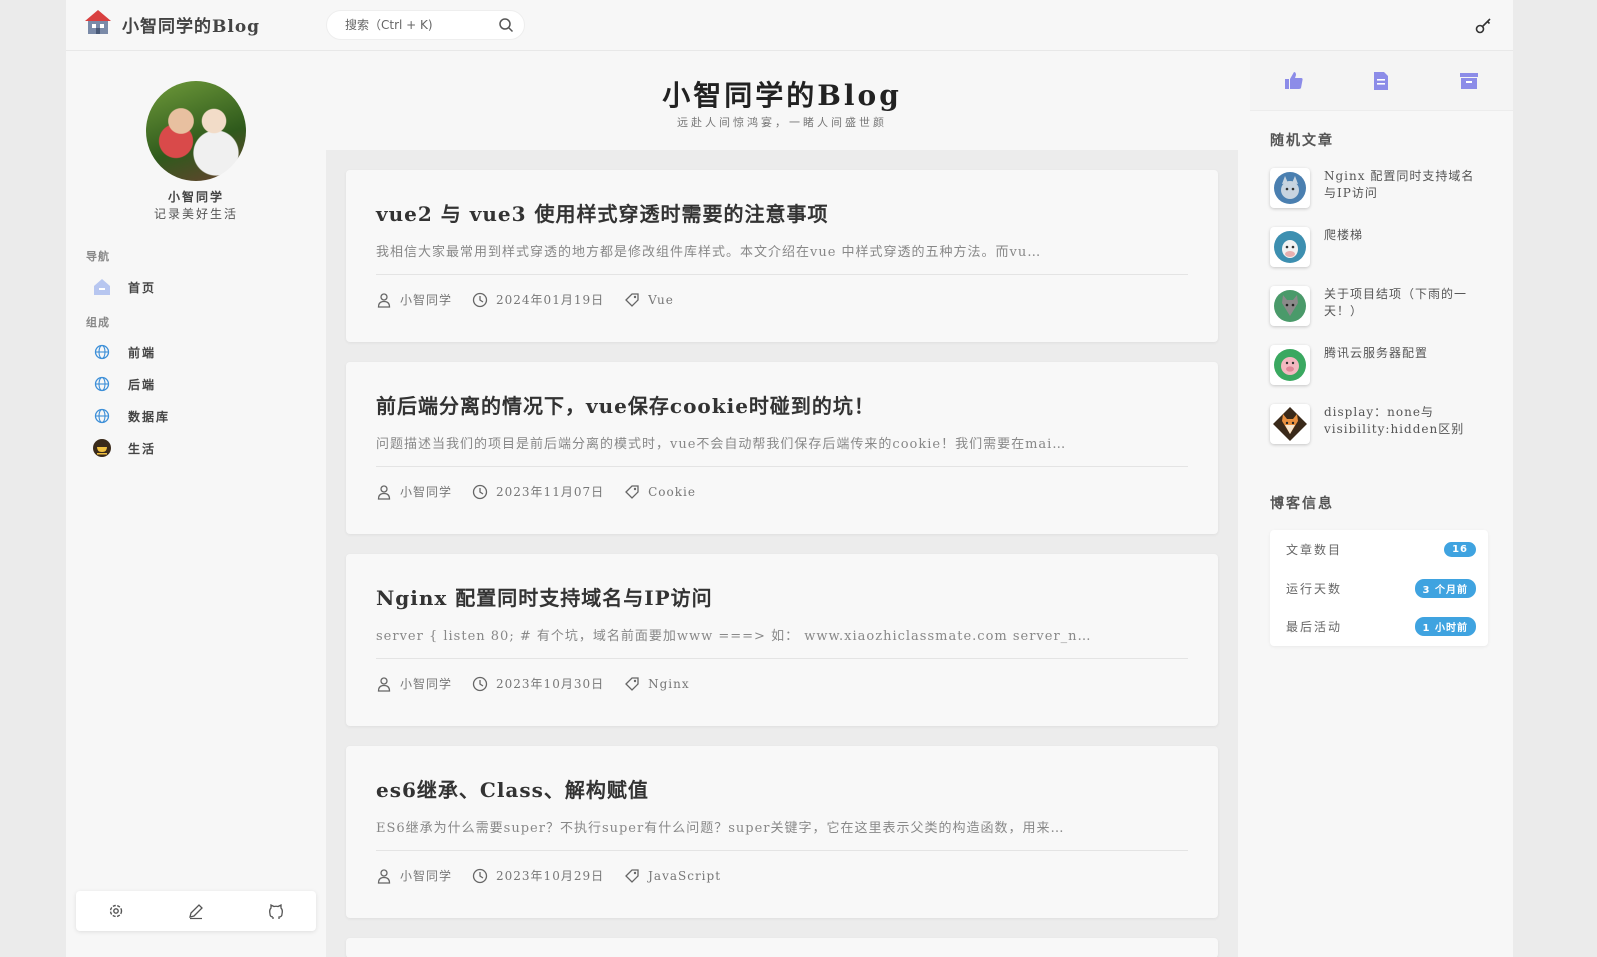 Image resolution: width=1597 pixels, height=957 pixels. What do you see at coordinates (1290, 424) in the screenshot?
I see `fox-avatar-icon` at bounding box center [1290, 424].